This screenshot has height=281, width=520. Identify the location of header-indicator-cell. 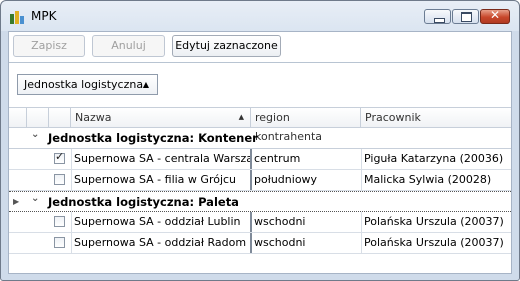
(18, 117).